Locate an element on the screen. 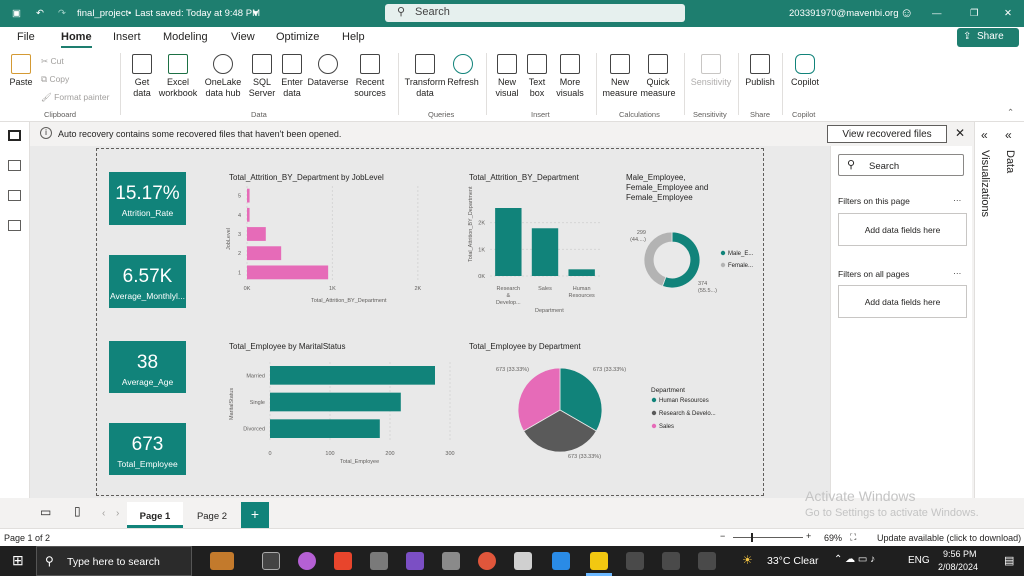  menu-home: Home is located at coordinates (76, 39).